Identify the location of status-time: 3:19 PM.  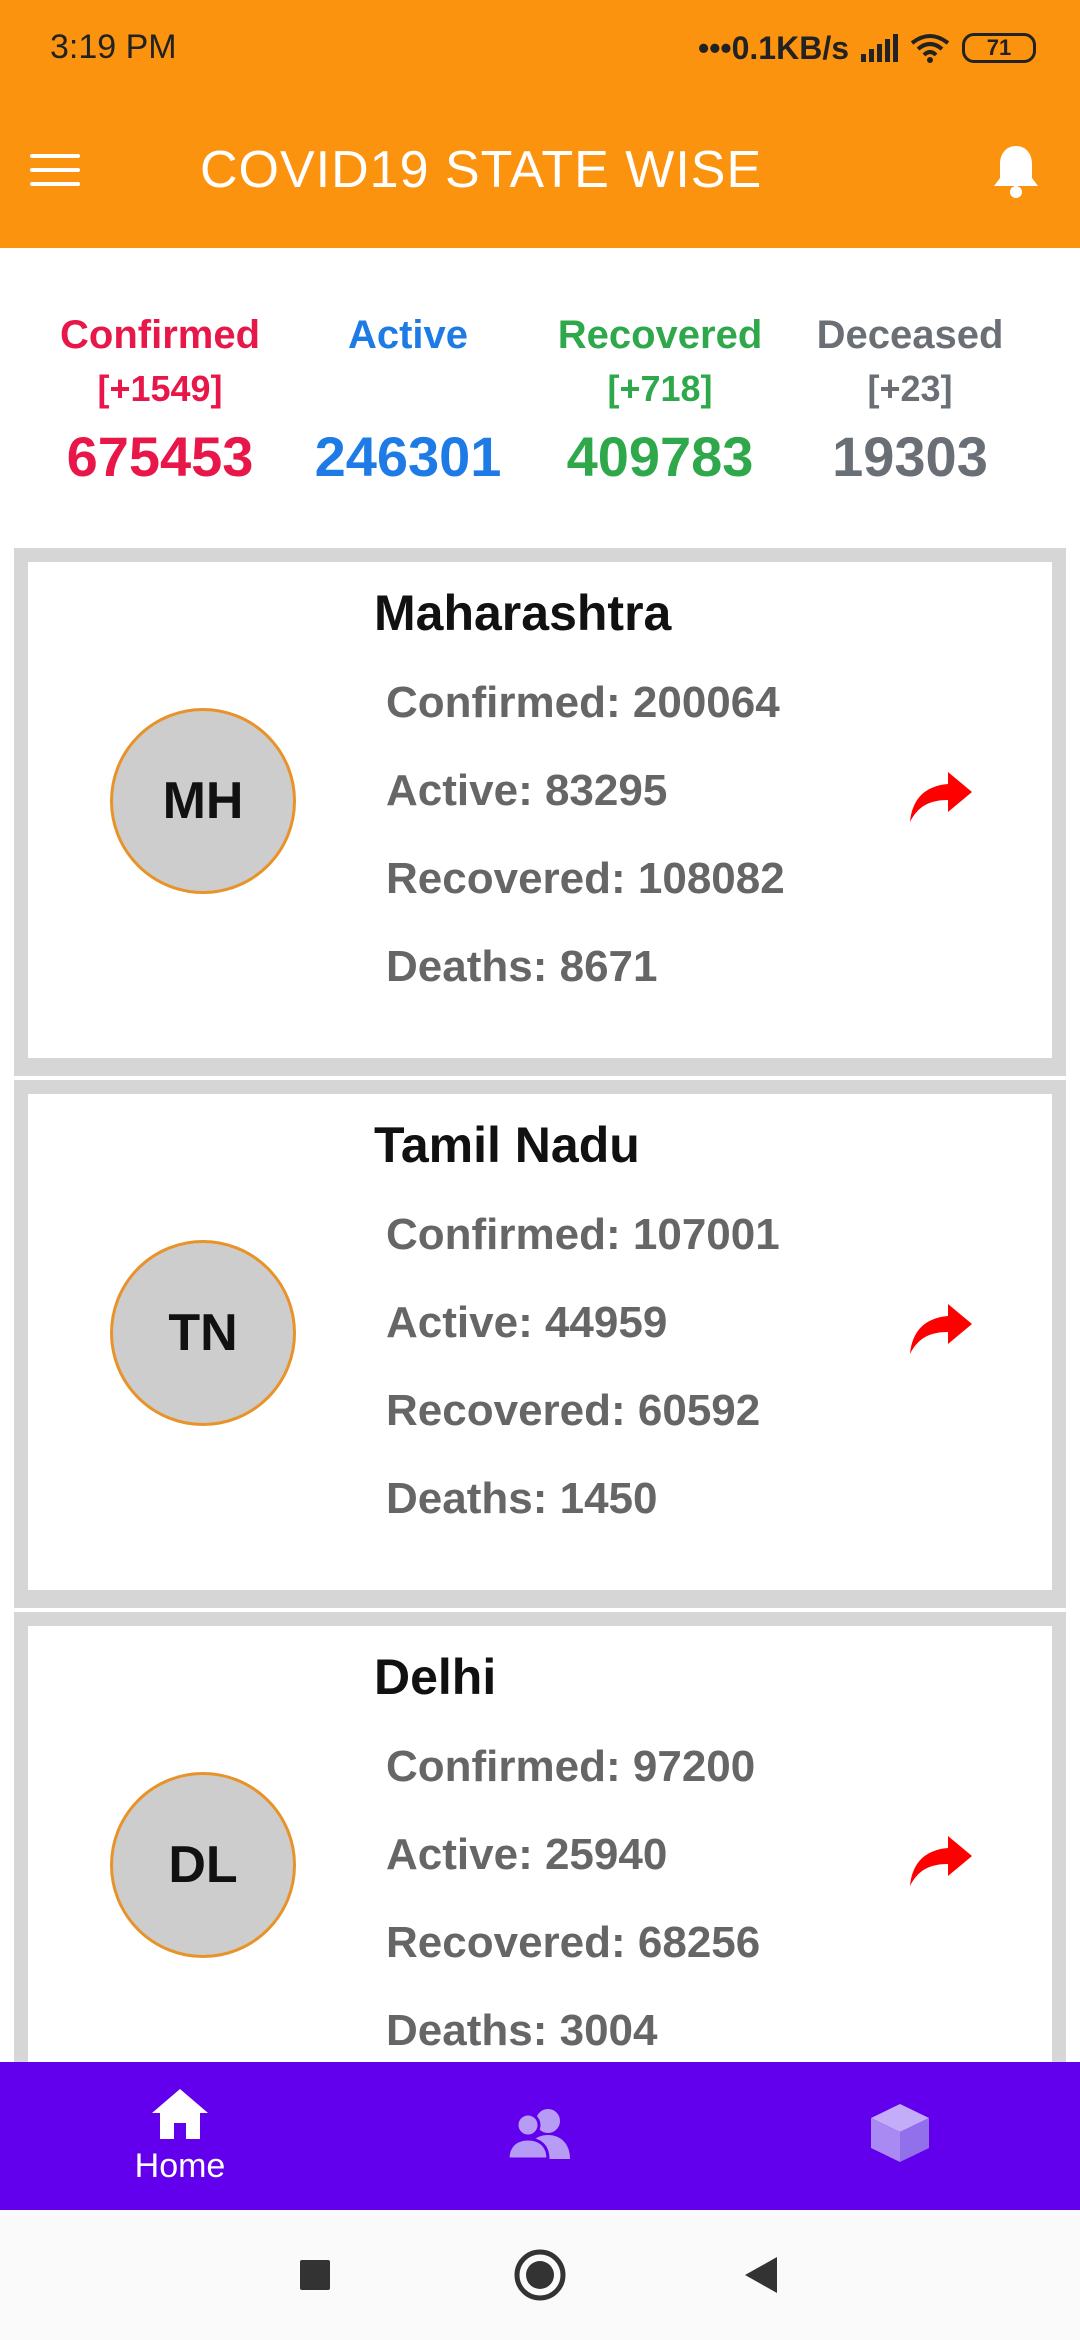
(113, 47).